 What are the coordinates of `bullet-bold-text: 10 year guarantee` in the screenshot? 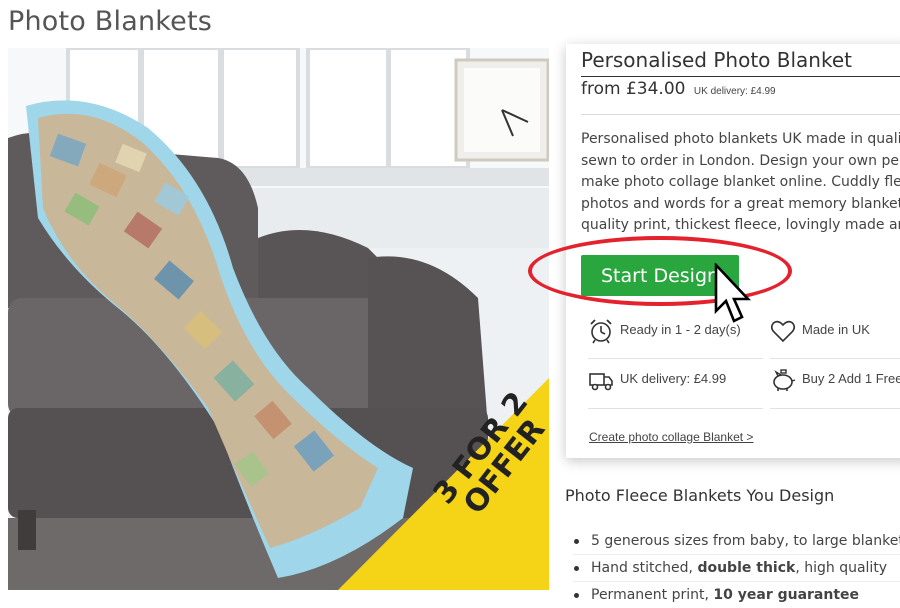 It's located at (786, 595).